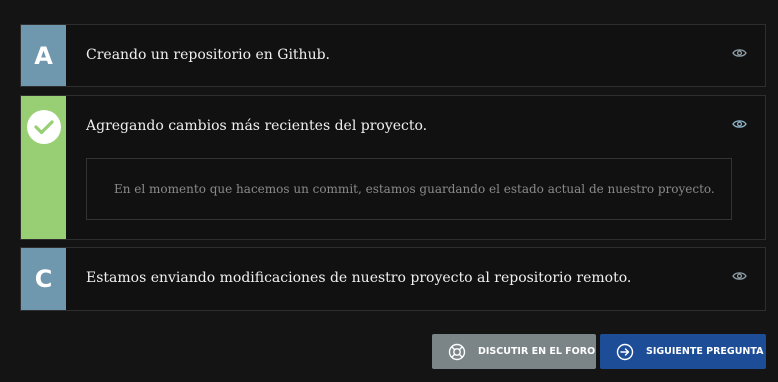 The image size is (778, 382). I want to click on next-question-label: SIGUIENTE PREGUNTA, so click(705, 351).